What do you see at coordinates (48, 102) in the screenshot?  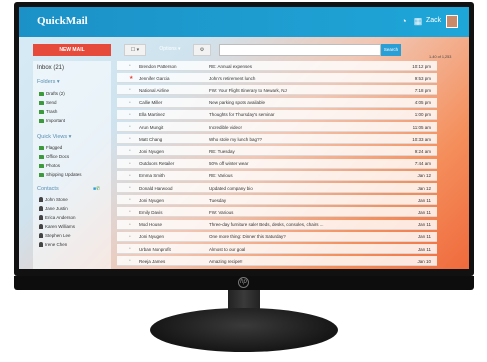 I see `sidebar-item-send: Send` at bounding box center [48, 102].